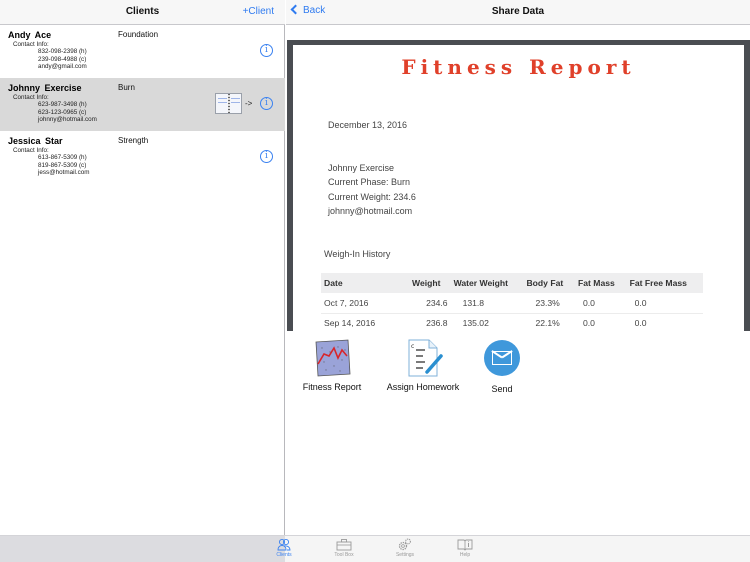  Describe the element at coordinates (64, 173) in the screenshot. I see `email: jess@hotmail.com` at that location.